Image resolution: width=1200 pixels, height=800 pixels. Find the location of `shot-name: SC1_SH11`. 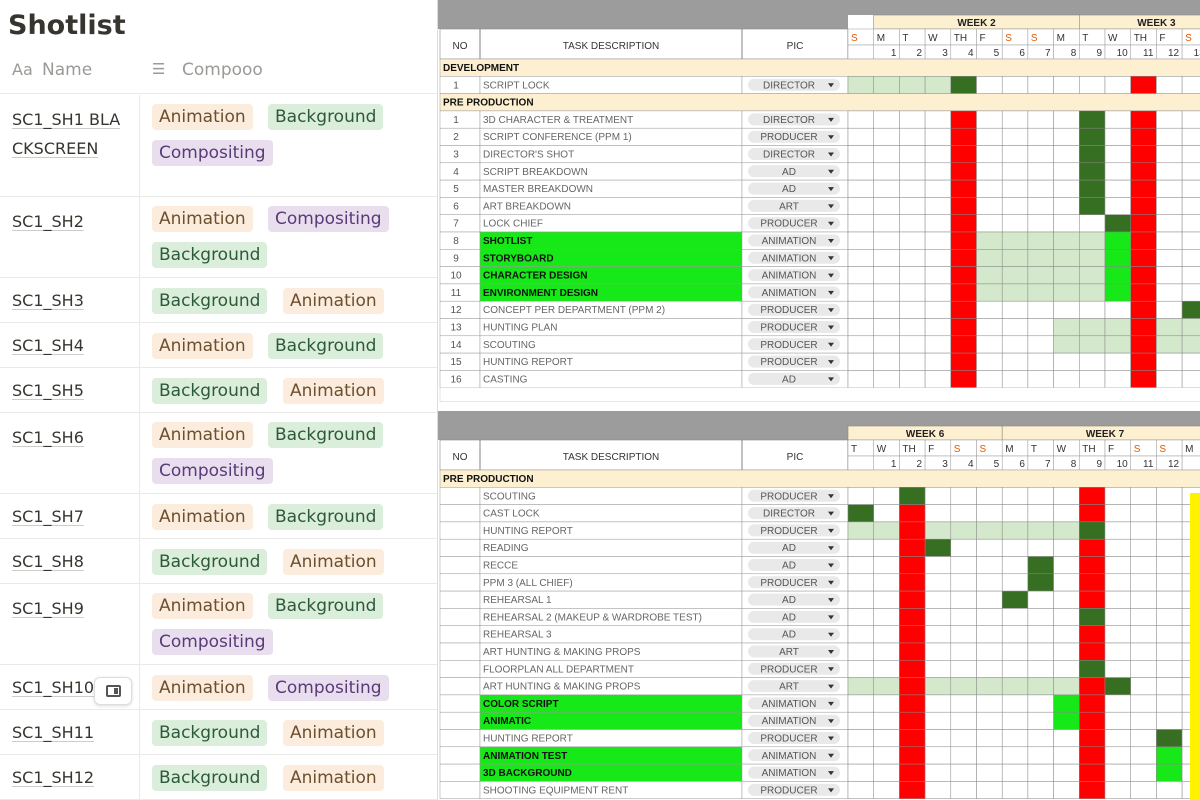

shot-name: SC1_SH11 is located at coordinates (71, 732).